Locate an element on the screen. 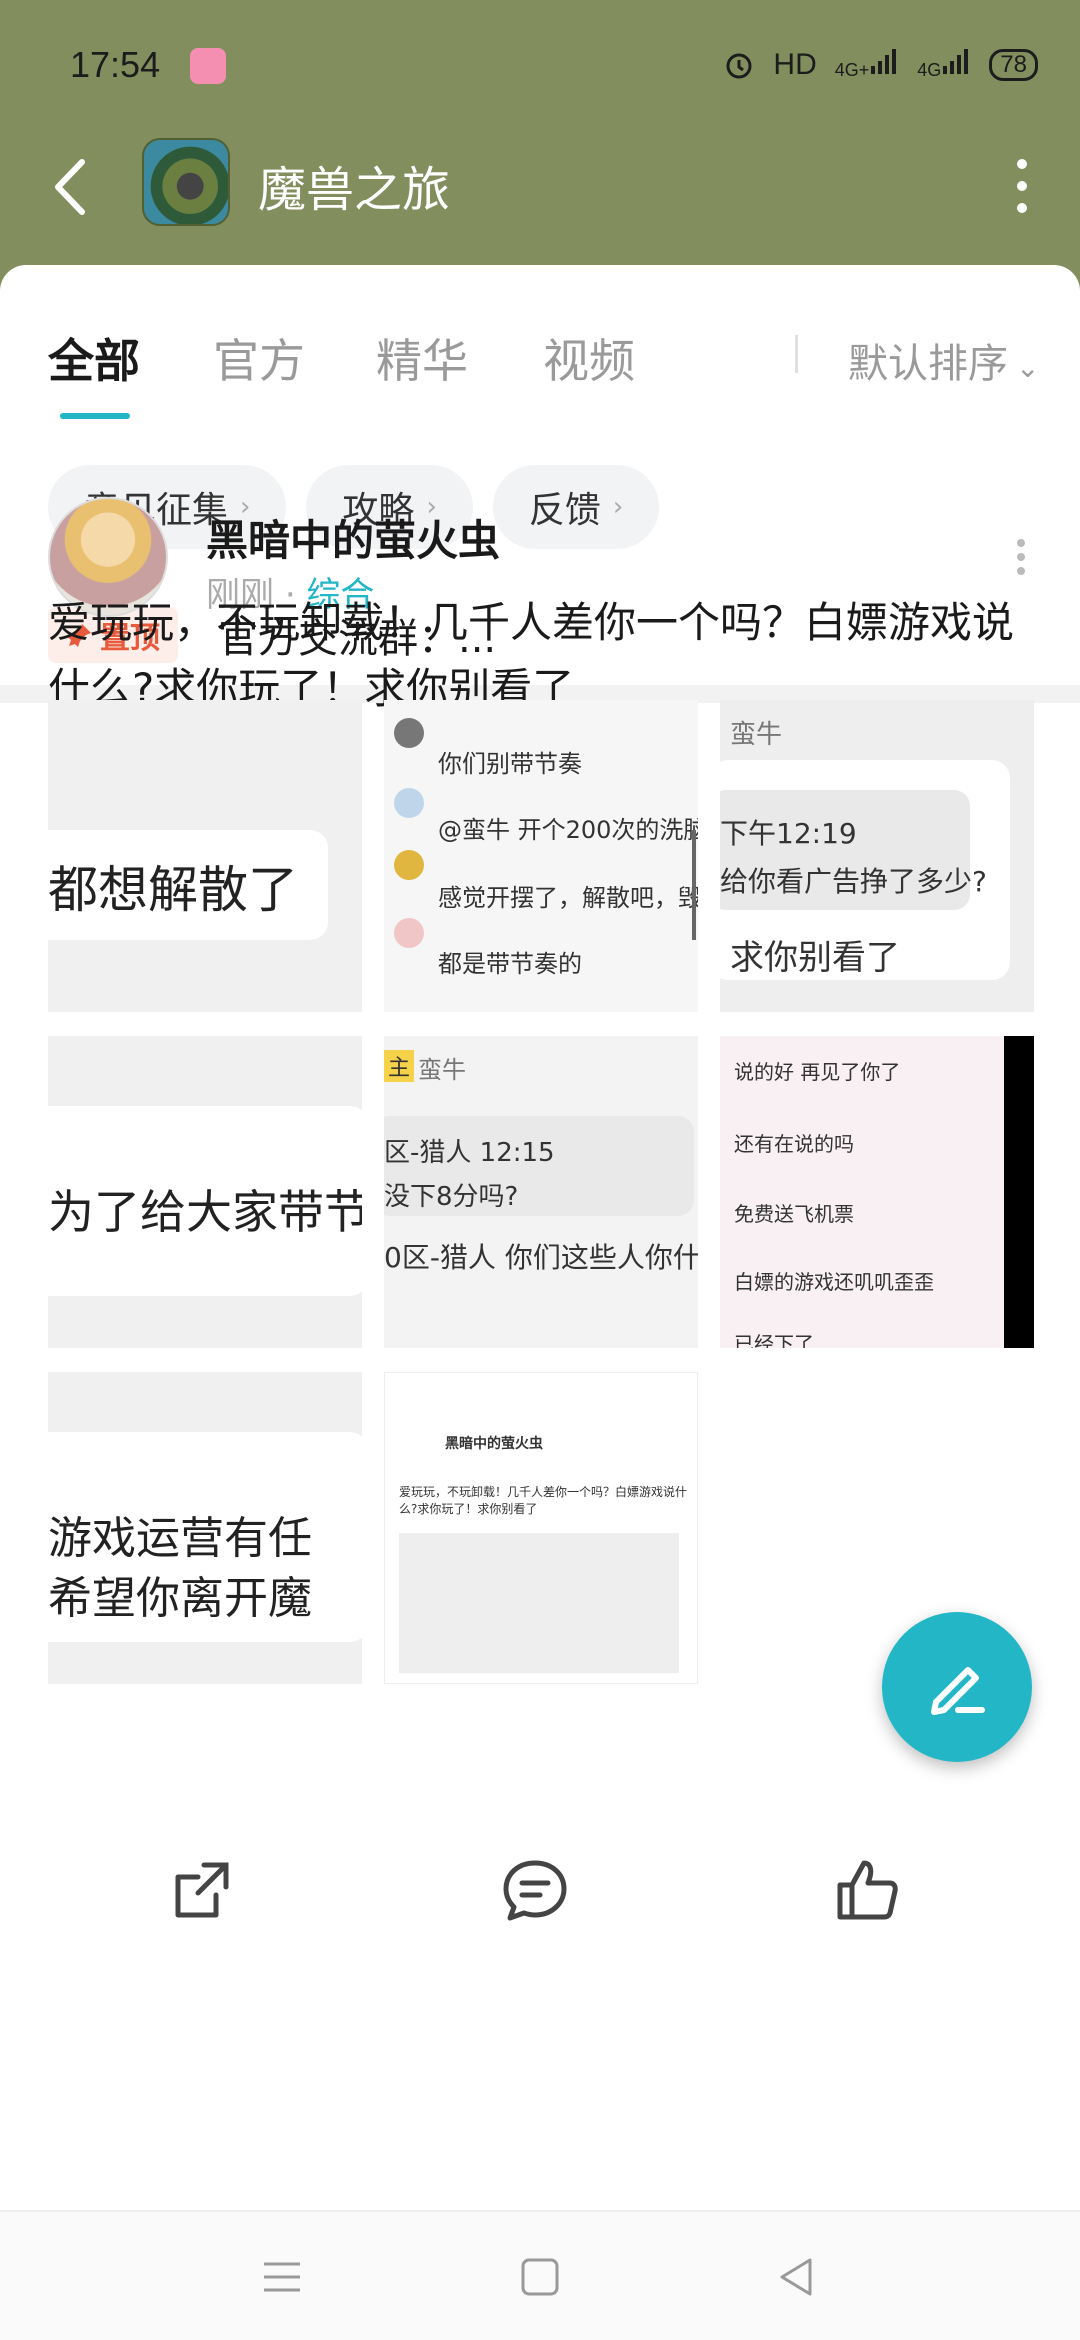  post-action-bar is located at coordinates (540, 1885).